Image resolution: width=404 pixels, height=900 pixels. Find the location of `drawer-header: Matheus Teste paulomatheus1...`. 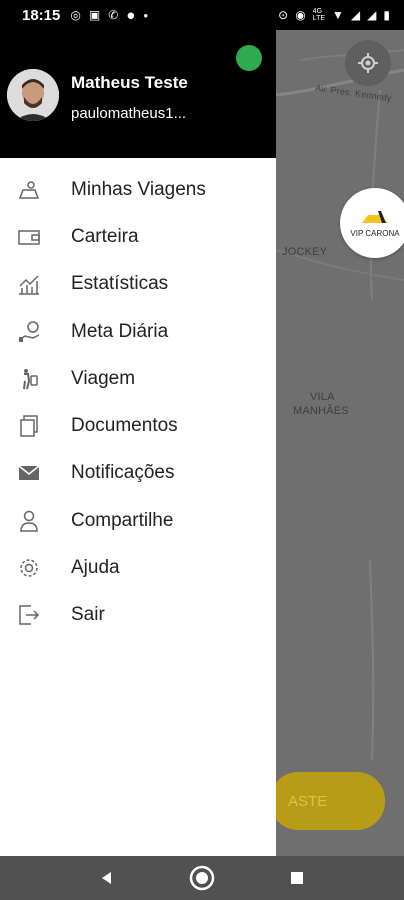

drawer-header: Matheus Teste paulomatheus1... is located at coordinates (138, 94).